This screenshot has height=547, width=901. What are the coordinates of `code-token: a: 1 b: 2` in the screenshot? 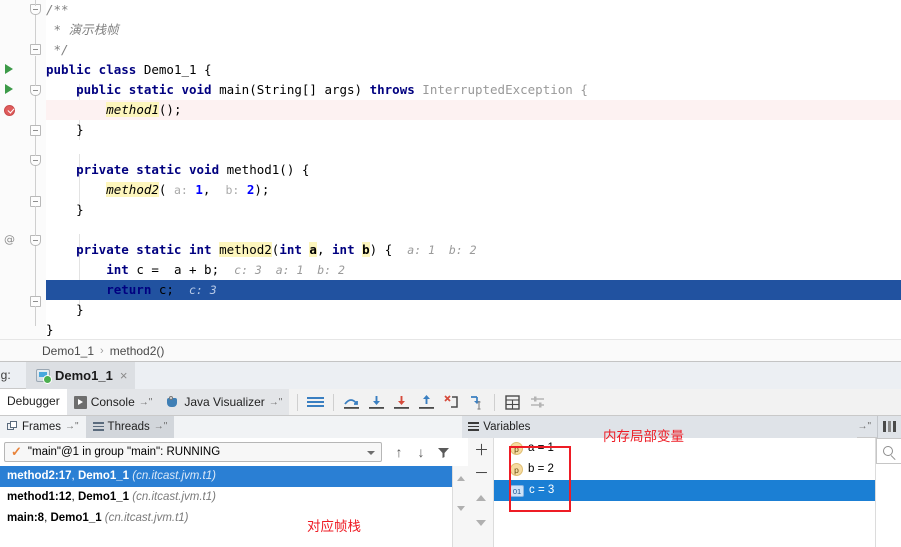 It's located at (442, 250).